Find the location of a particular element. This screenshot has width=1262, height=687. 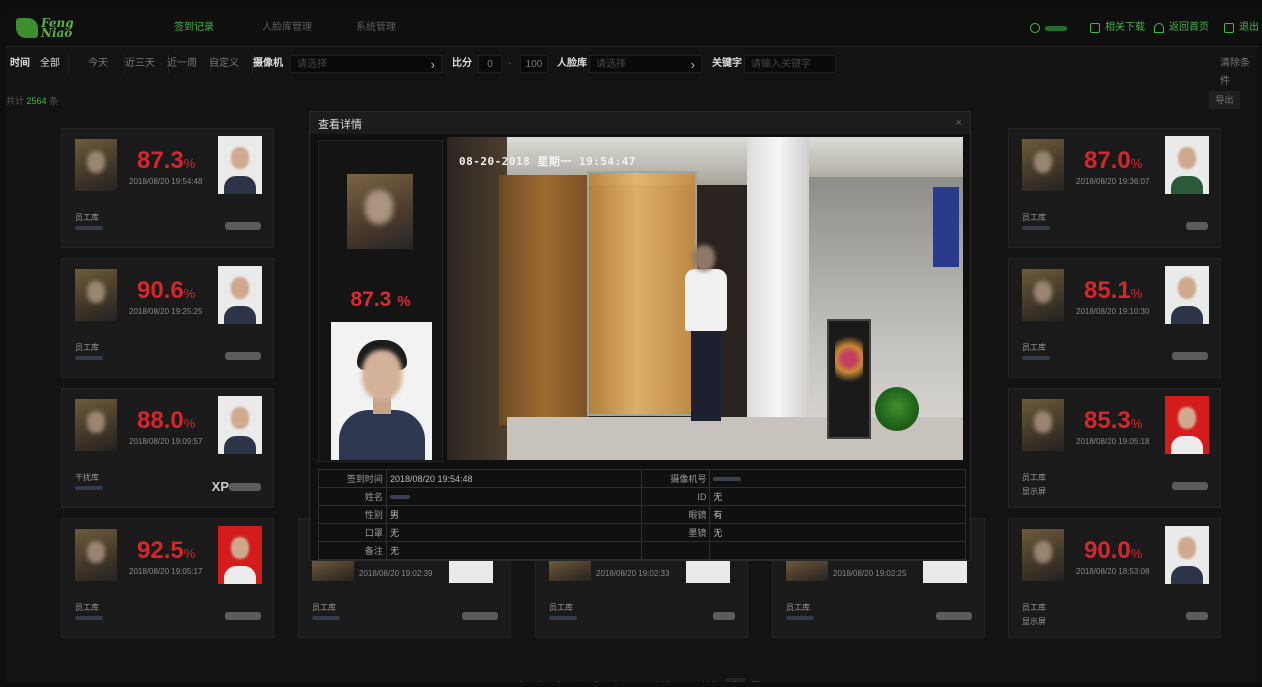

page-3: 3 is located at coordinates (558, 681).